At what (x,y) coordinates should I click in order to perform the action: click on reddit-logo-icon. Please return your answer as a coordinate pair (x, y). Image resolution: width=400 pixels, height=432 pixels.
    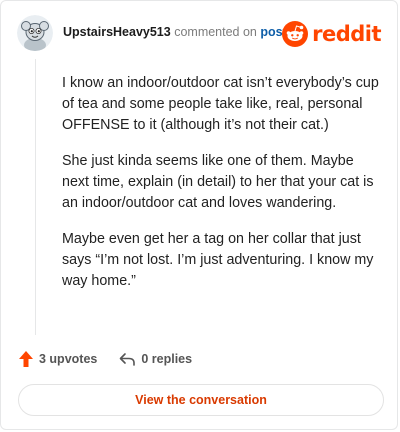
    Looking at the image, I should click on (295, 34).